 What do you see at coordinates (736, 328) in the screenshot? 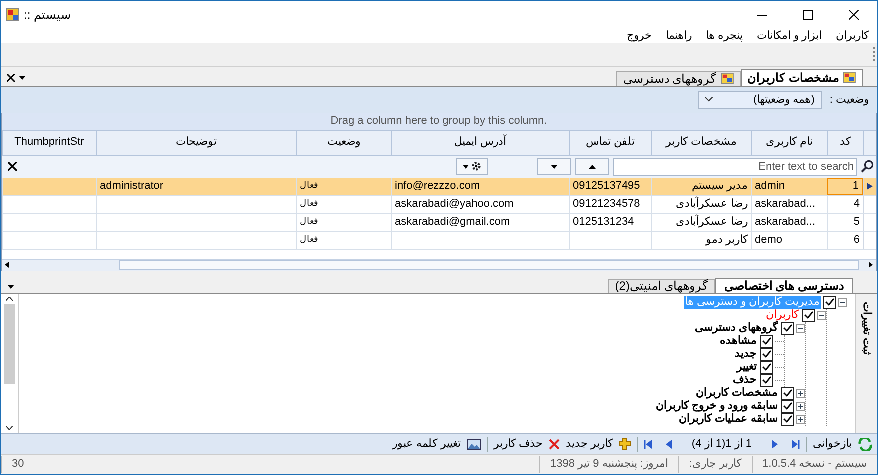
I see `tree-node-label: گروههای دسترسی` at bounding box center [736, 328].